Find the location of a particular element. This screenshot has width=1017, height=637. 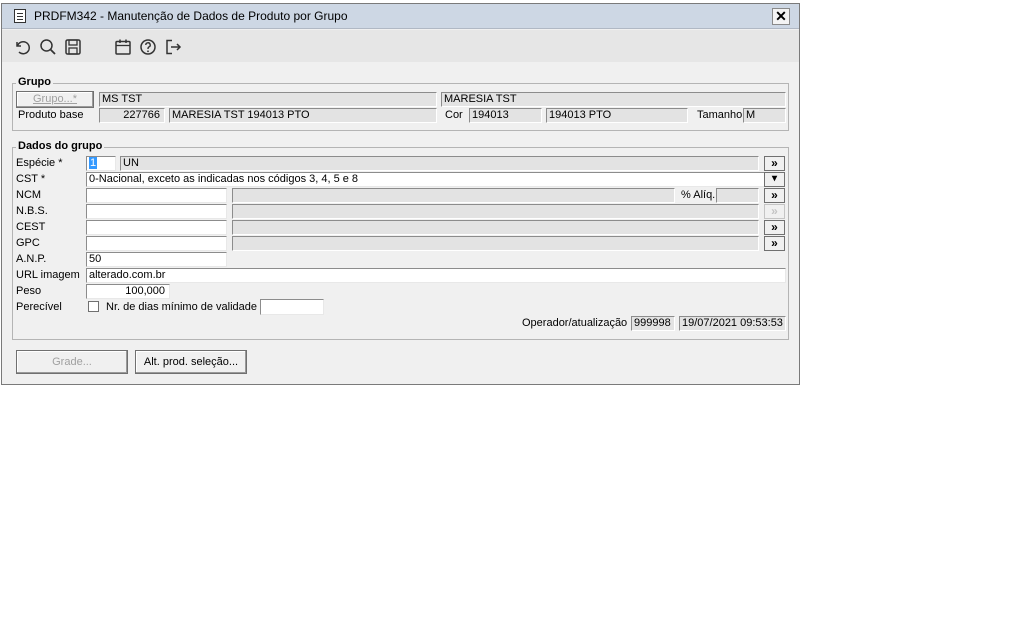

cest-lookup-button: » is located at coordinates (774, 227).